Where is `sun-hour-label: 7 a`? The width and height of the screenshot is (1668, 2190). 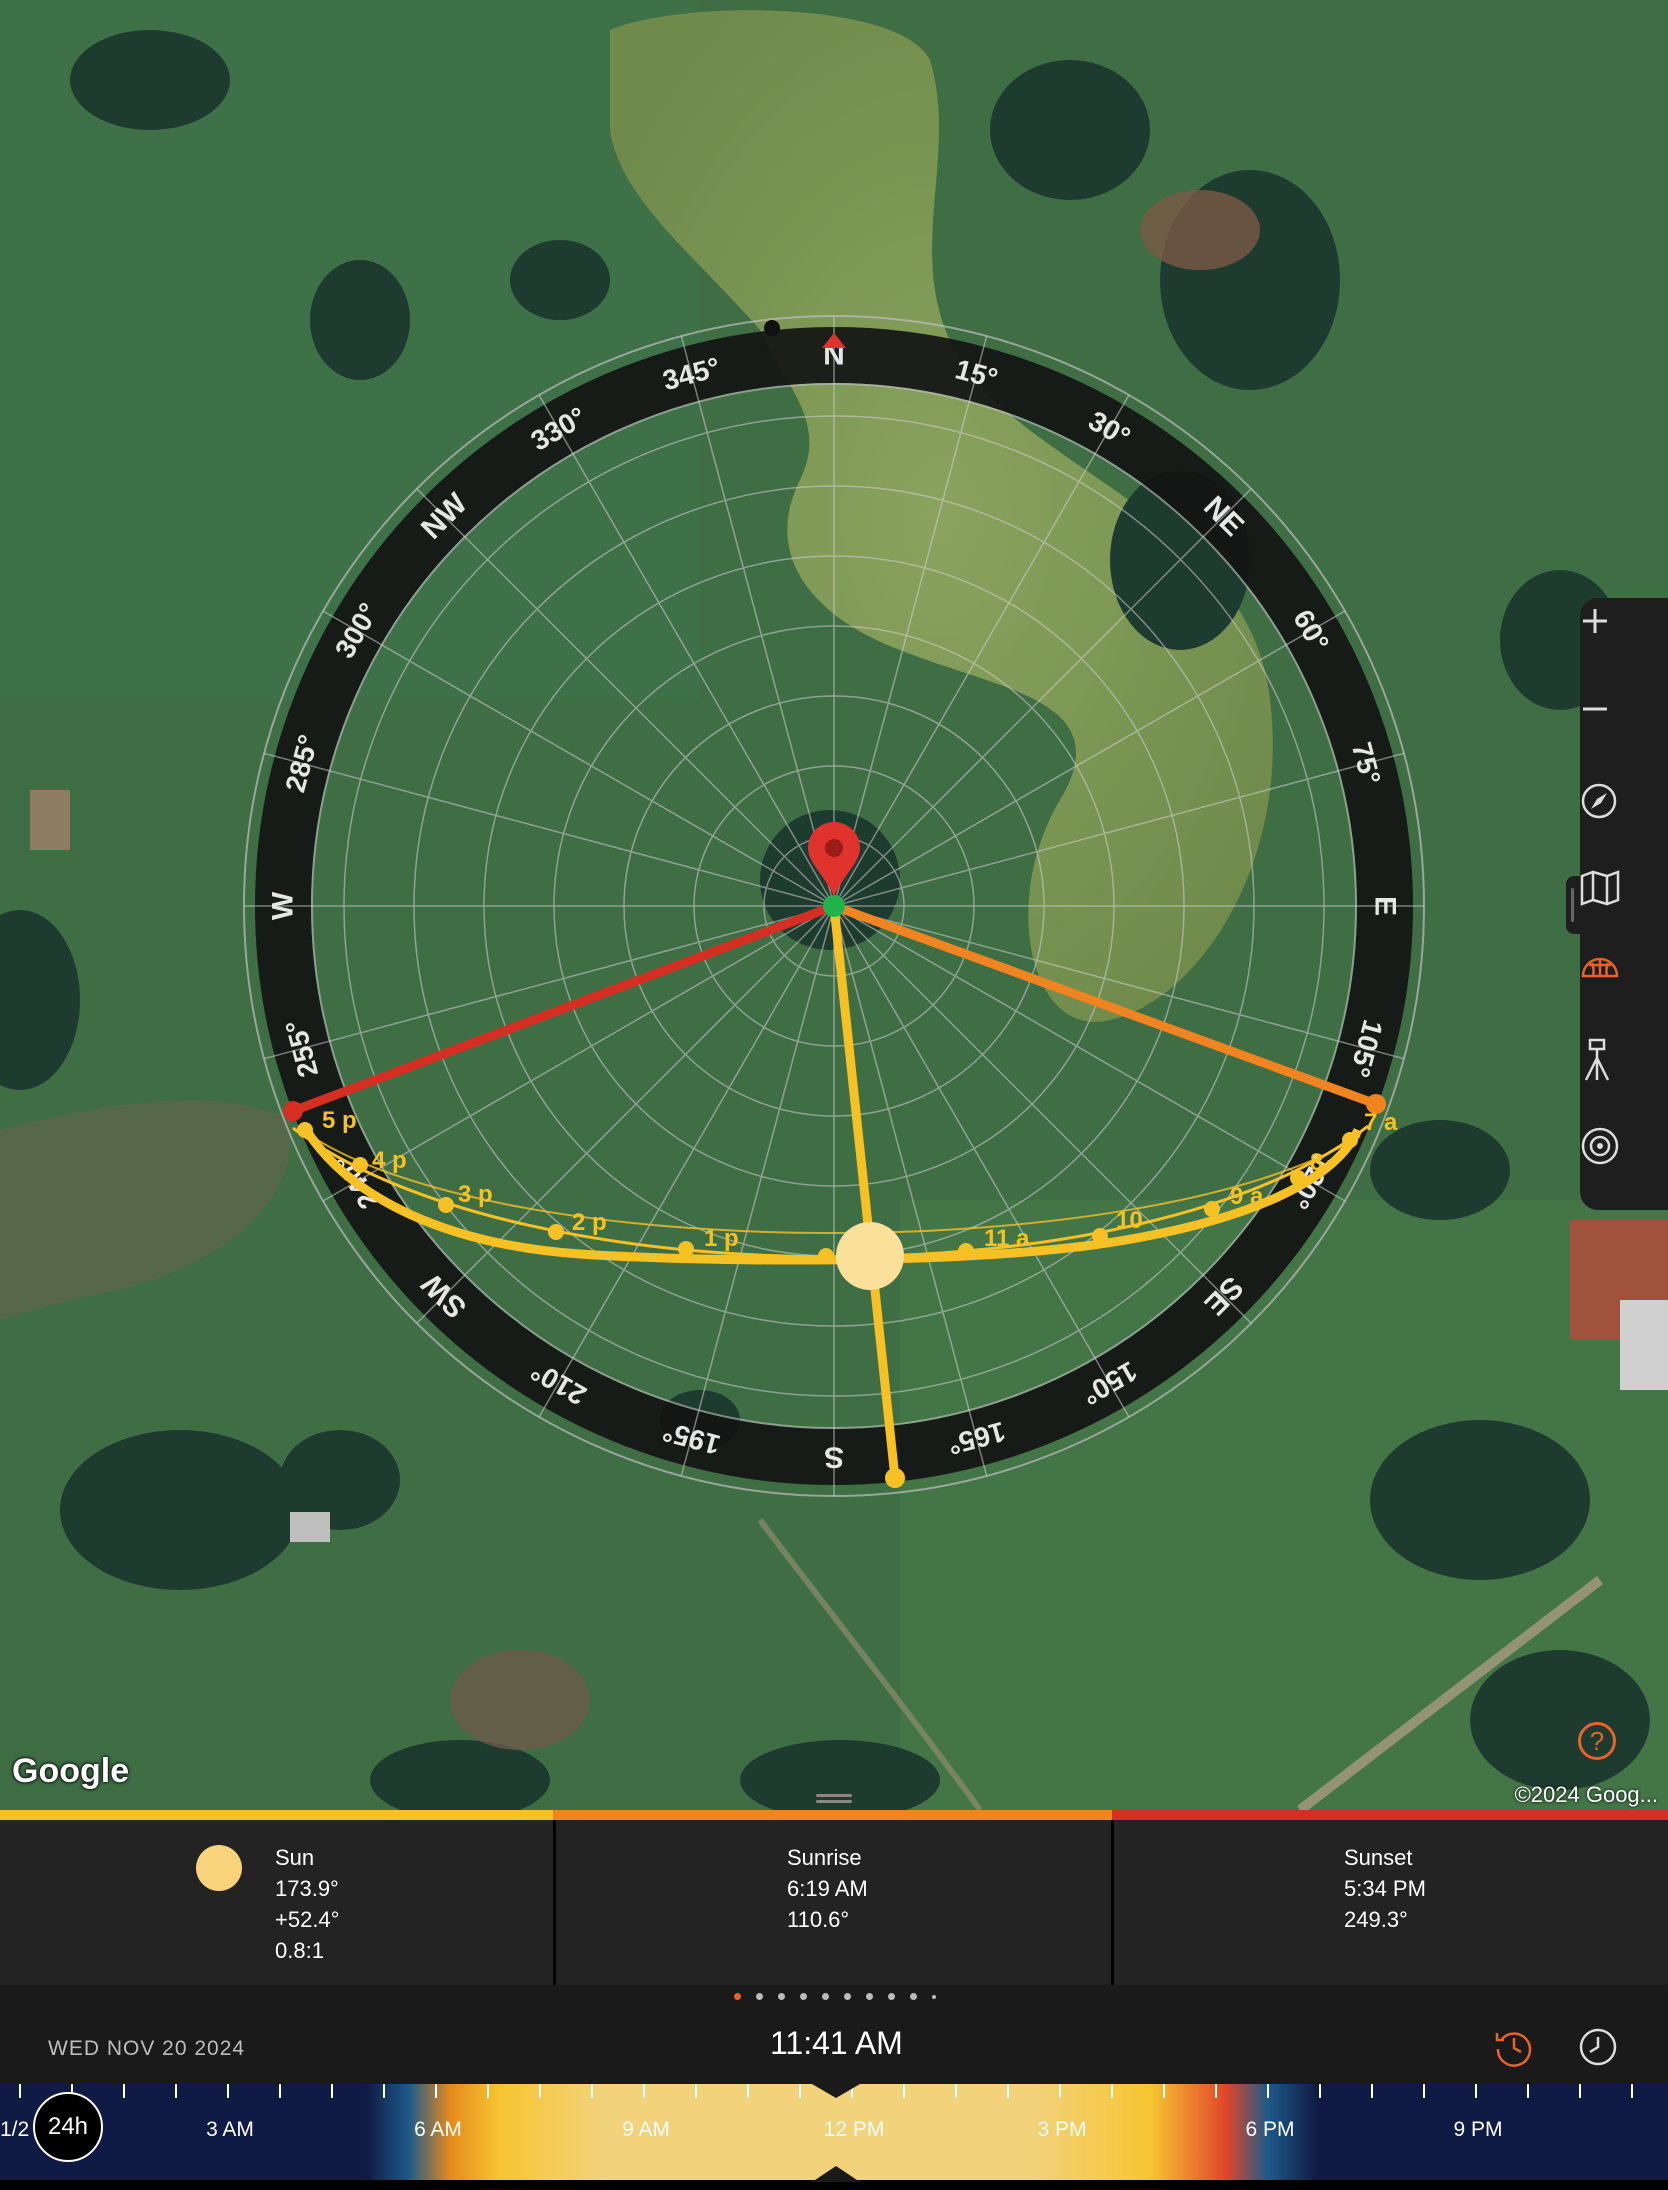
sun-hour-label: 7 a is located at coordinates (1381, 1122).